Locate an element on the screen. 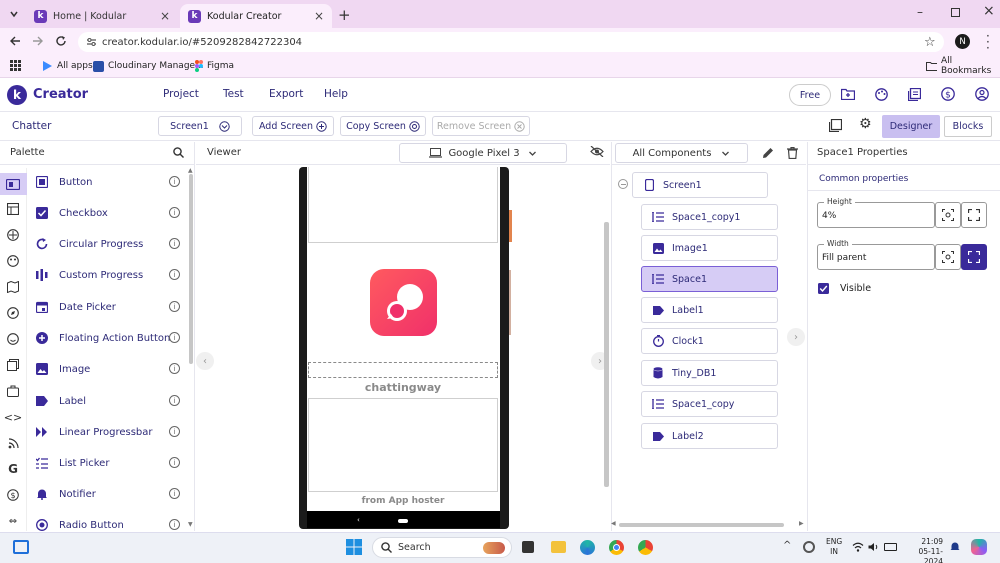  back-button is located at coordinates (15, 41).